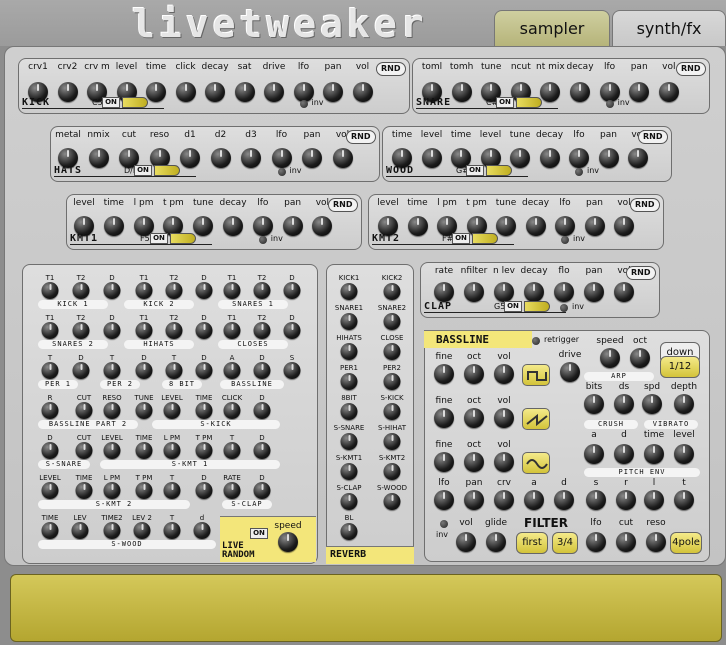  I want to click on kick-knob-decay, so click(215, 92).